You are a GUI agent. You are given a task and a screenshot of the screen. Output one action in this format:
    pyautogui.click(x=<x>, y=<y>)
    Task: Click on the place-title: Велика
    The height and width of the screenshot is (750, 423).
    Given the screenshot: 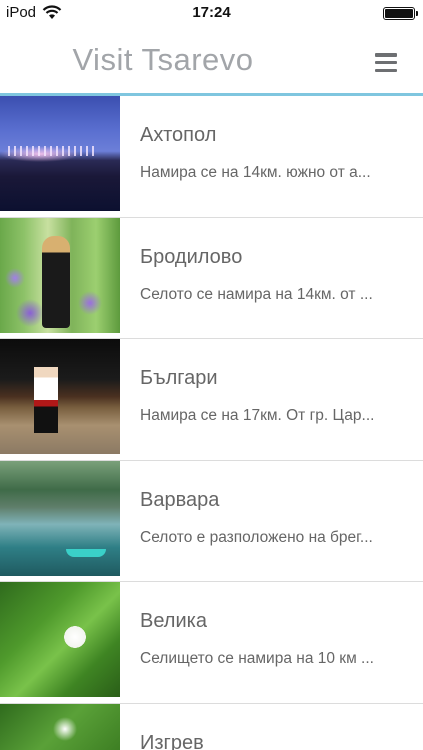 What is the action you would take?
    pyautogui.click(x=173, y=621)
    